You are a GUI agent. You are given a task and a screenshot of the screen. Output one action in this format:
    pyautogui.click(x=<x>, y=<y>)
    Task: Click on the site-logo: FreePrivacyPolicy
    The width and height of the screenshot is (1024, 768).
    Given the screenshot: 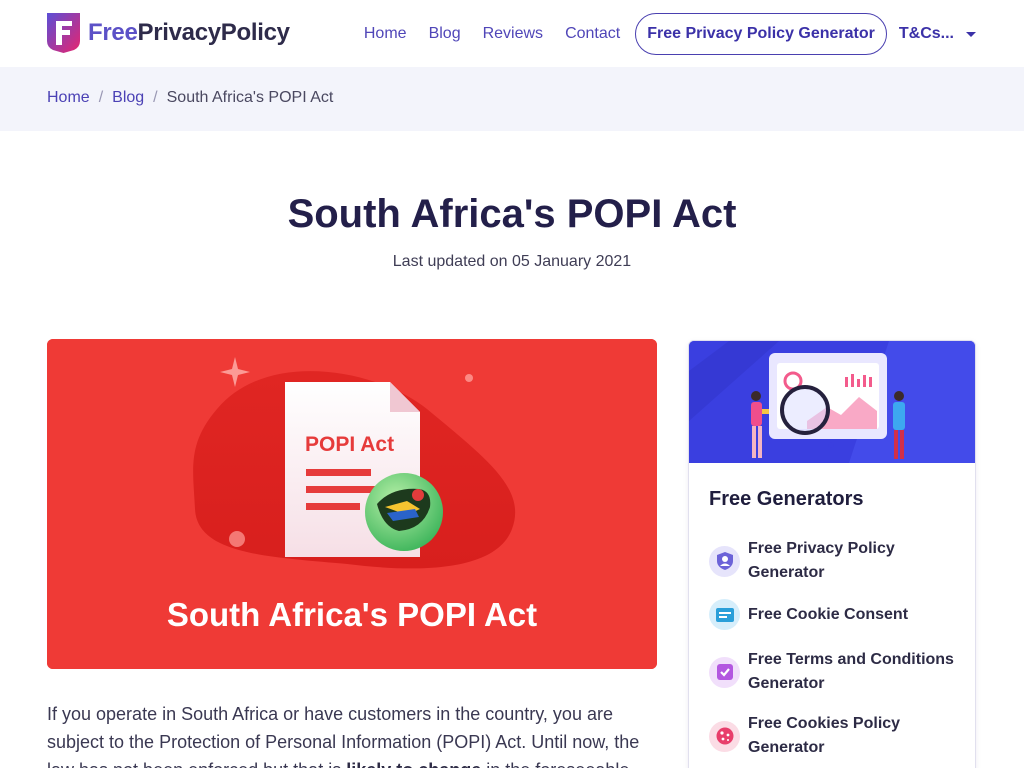 What is the action you would take?
    pyautogui.click(x=168, y=33)
    